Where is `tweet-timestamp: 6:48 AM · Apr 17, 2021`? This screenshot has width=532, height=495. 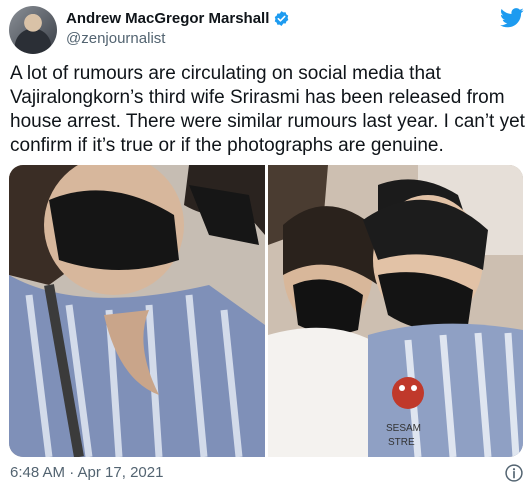 tweet-timestamp: 6:48 AM · Apr 17, 2021 is located at coordinates (86, 472).